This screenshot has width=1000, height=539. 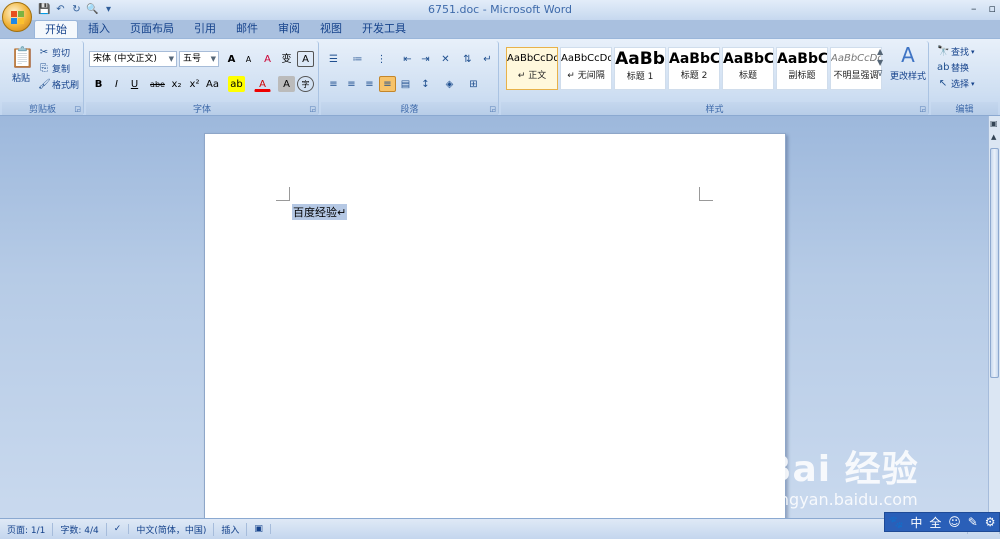 I want to click on font-size-select: 五号 ▼, so click(x=199, y=59).